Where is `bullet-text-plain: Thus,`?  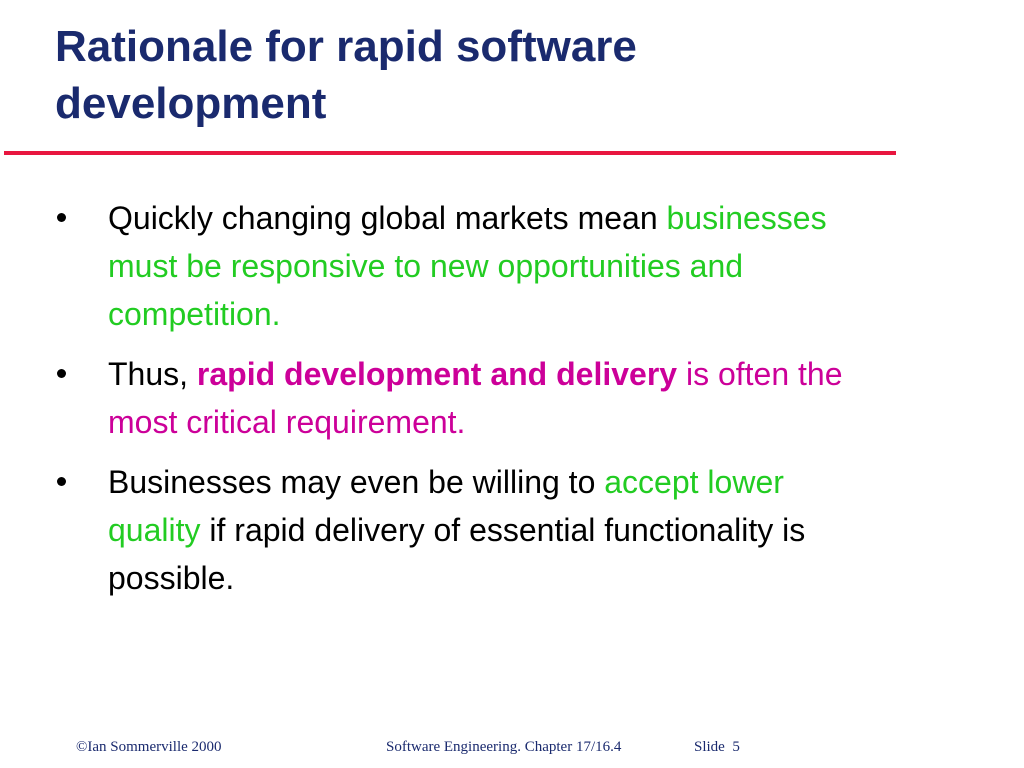 bullet-text-plain: Thus, is located at coordinates (152, 374).